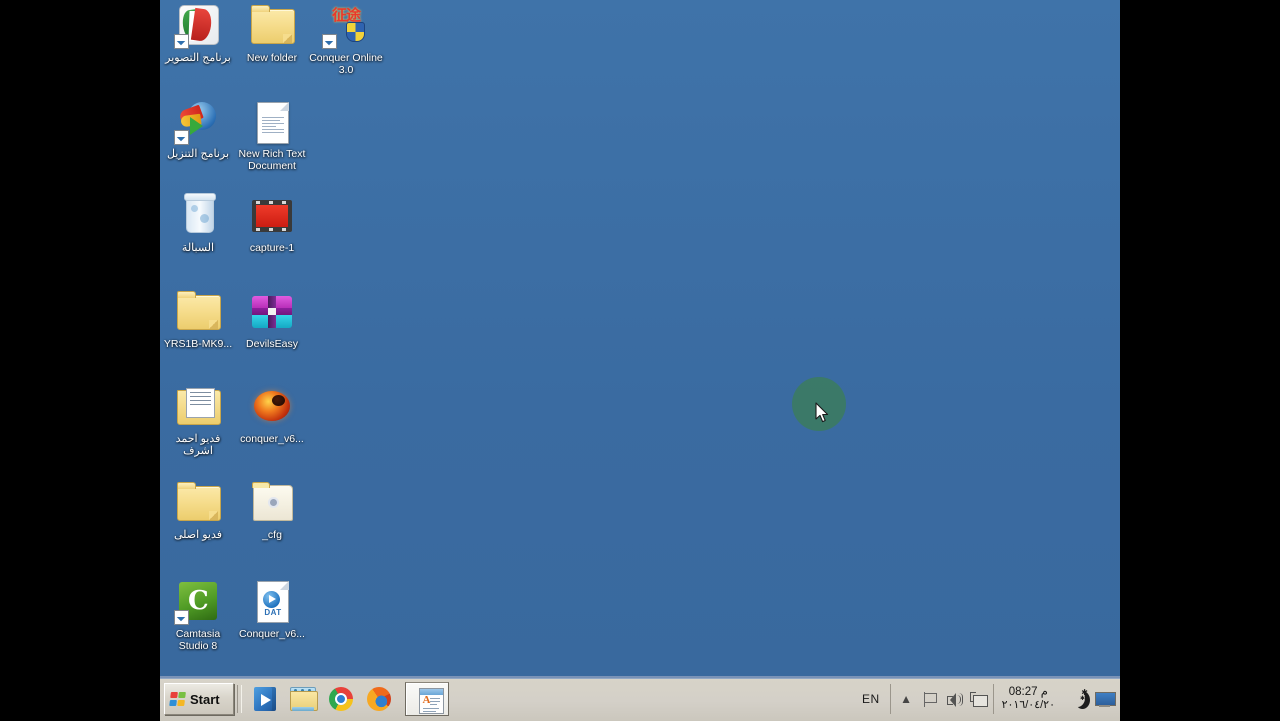  I want to click on desktop-icon-label: فديو احمد اشرف, so click(198, 445).